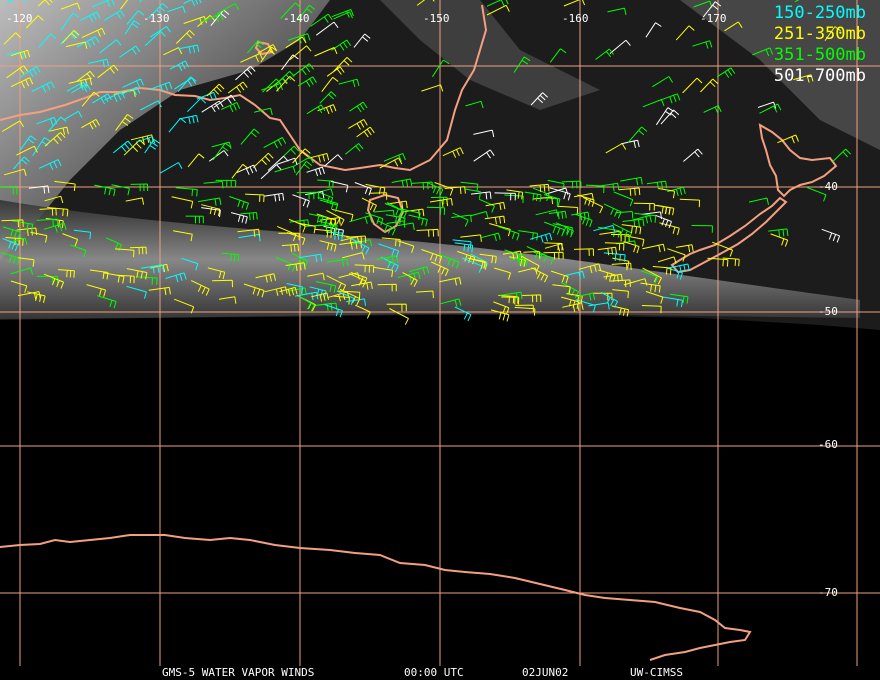 This screenshot has width=880, height=680. I want to click on latitude-label: -50, so click(828, 311).